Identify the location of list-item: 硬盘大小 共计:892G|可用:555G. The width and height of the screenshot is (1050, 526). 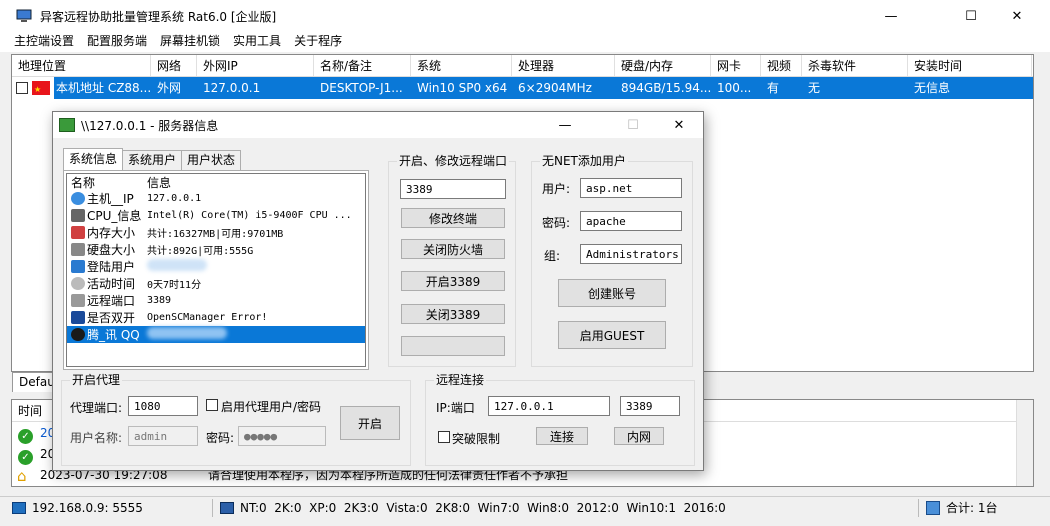
(216, 249).